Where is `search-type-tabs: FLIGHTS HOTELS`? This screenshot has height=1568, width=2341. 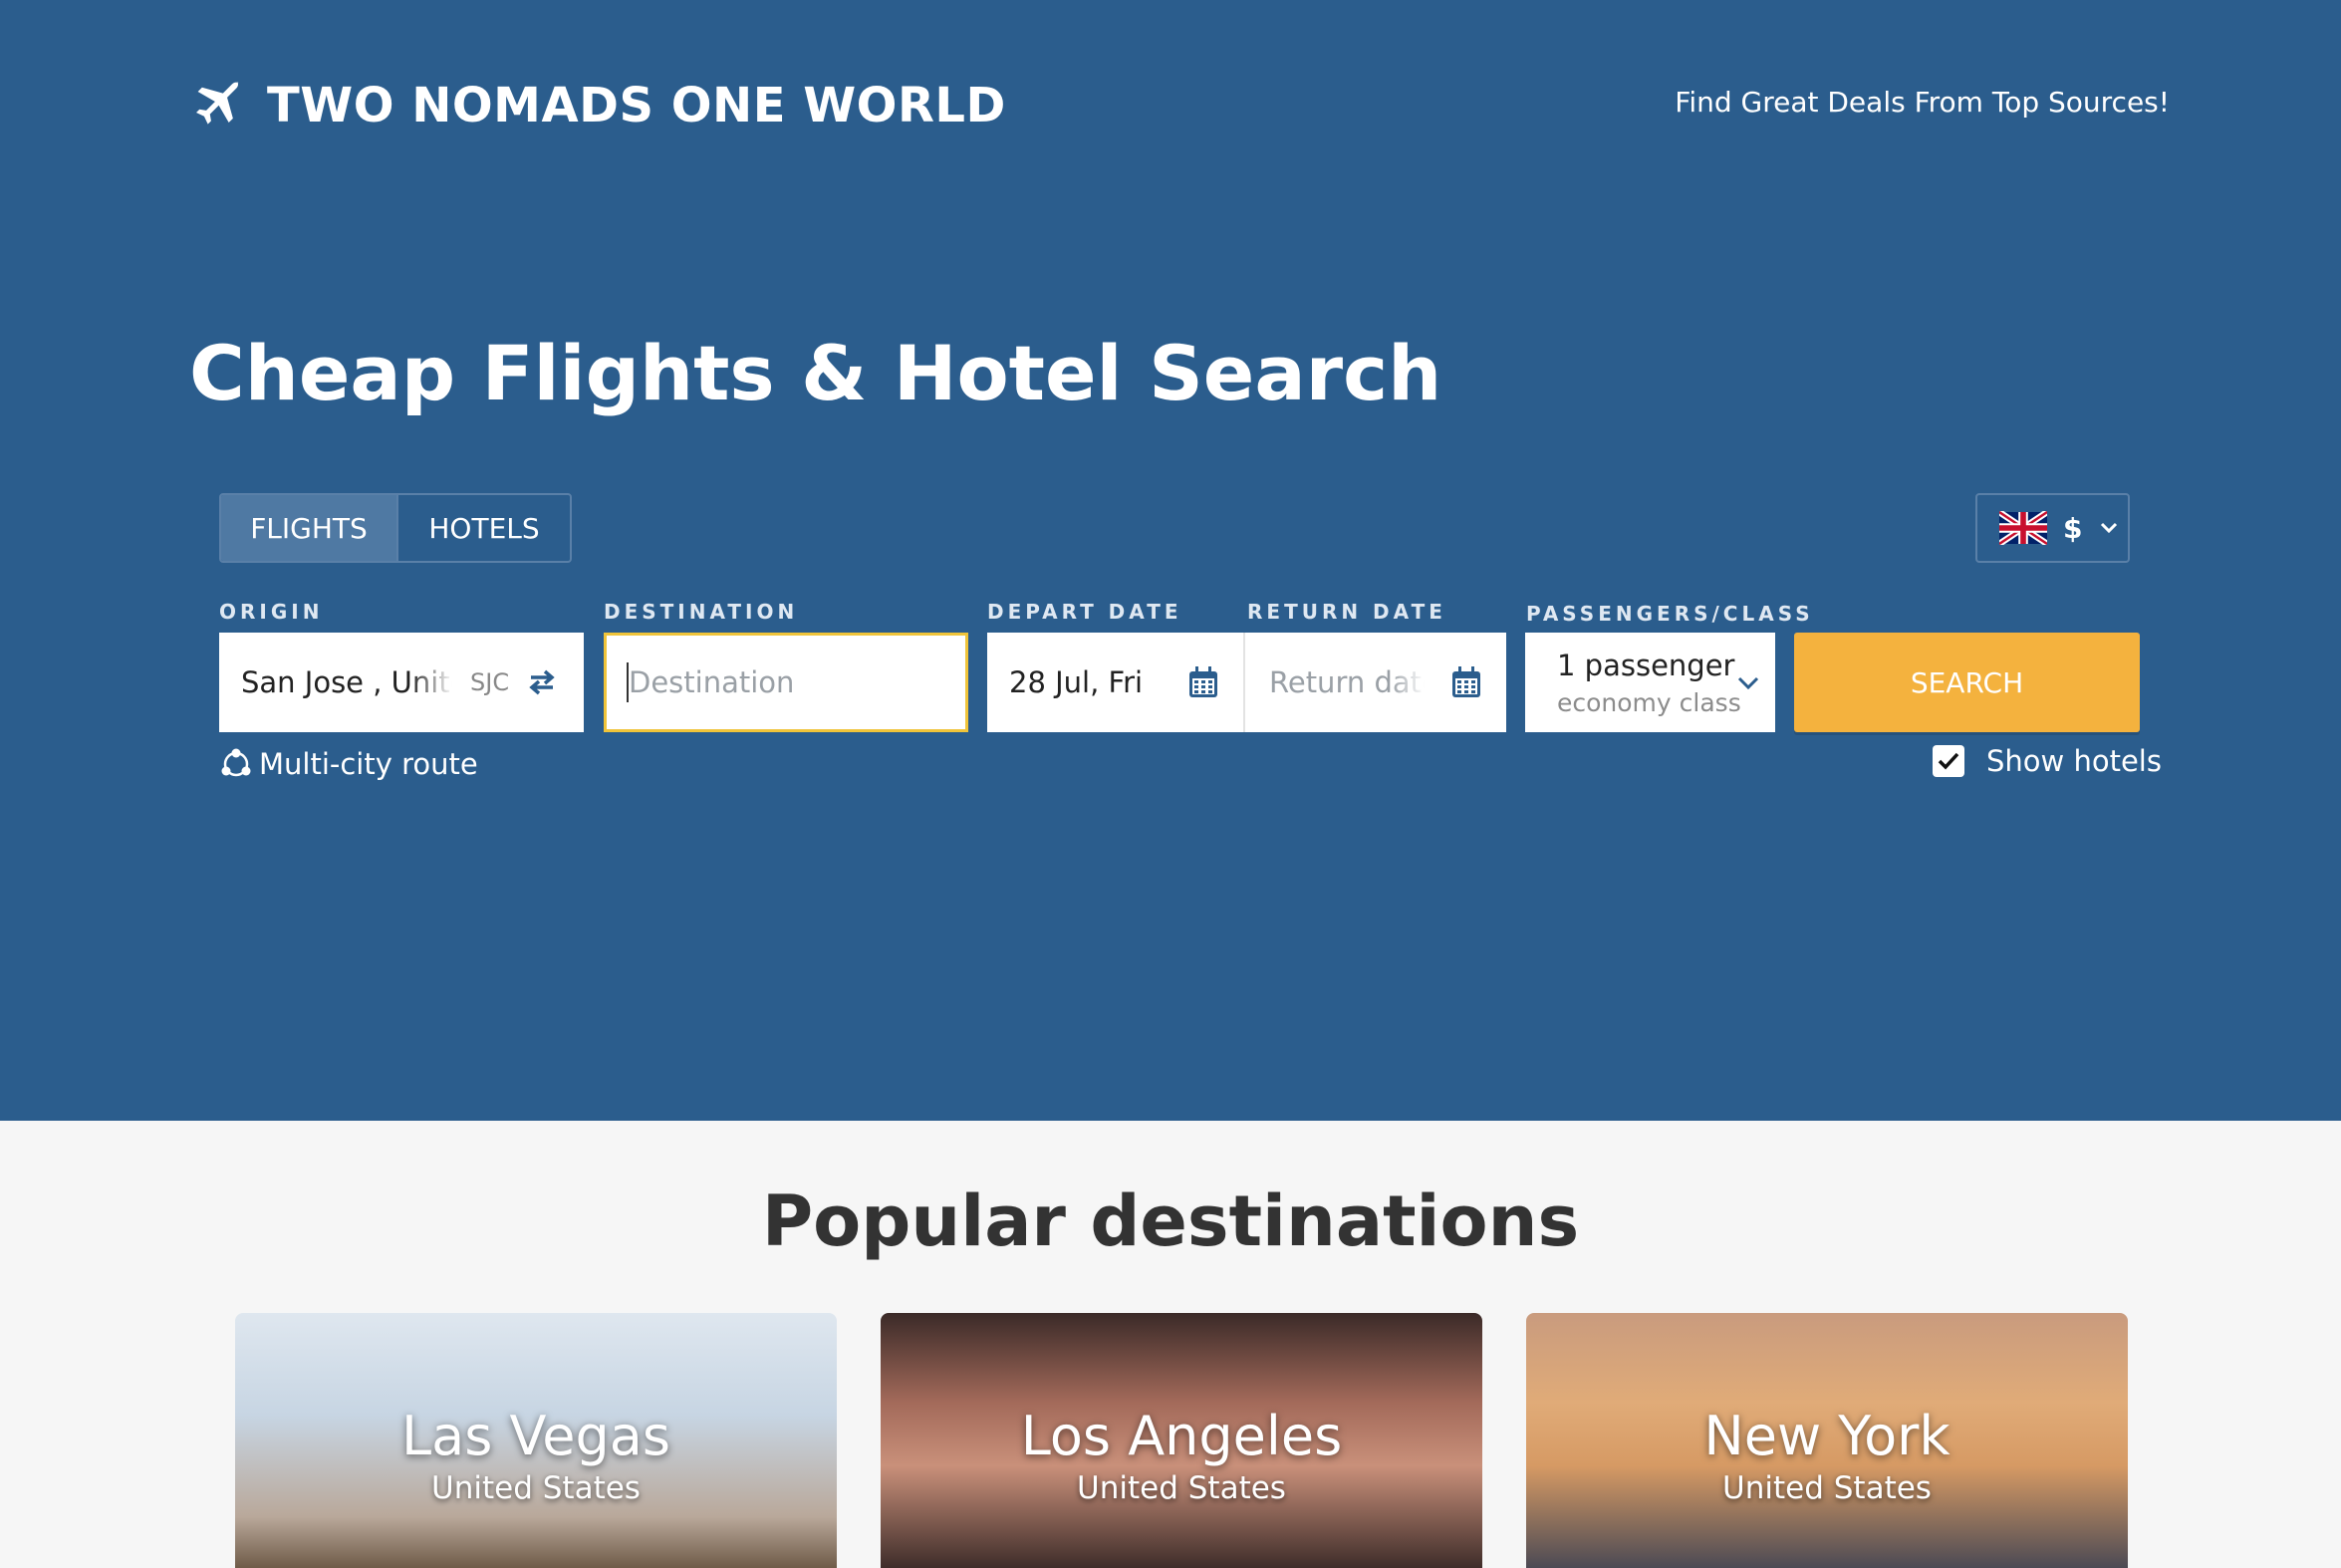
search-type-tabs: FLIGHTS HOTELS is located at coordinates (395, 528).